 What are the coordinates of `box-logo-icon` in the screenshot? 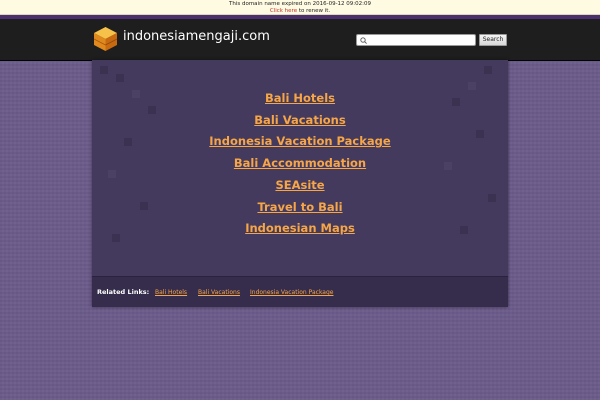 It's located at (105, 39).